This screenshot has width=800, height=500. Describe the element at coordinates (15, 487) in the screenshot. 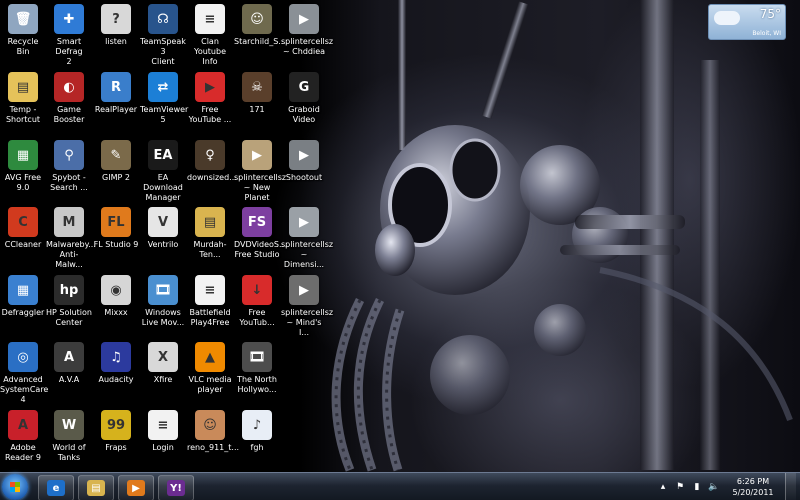

I see `start-button` at that location.